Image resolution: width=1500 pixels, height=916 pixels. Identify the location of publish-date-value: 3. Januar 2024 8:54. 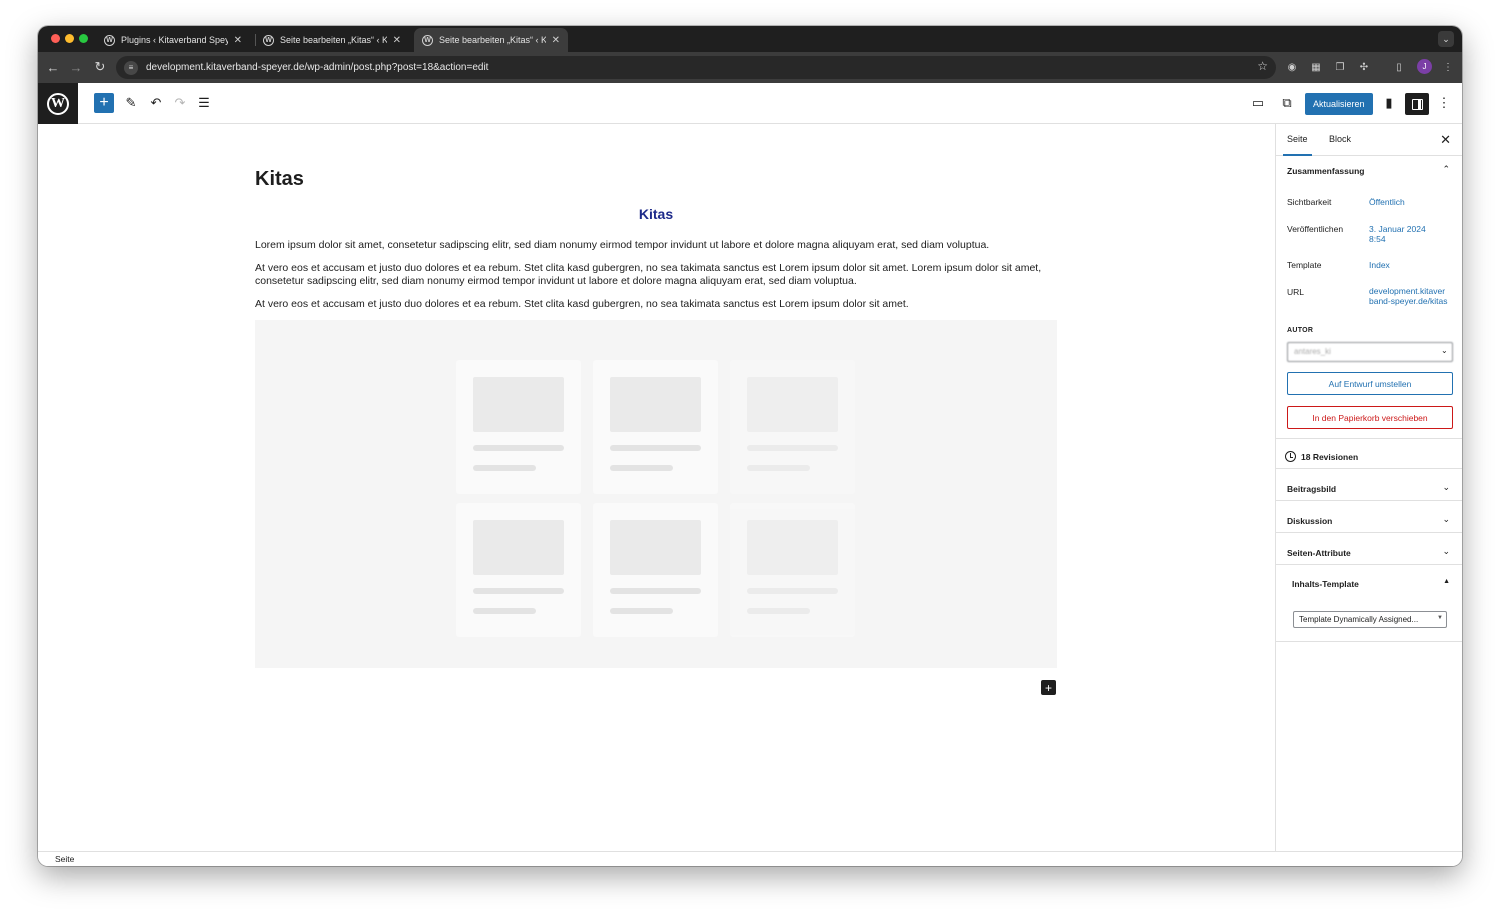
(1400, 234).